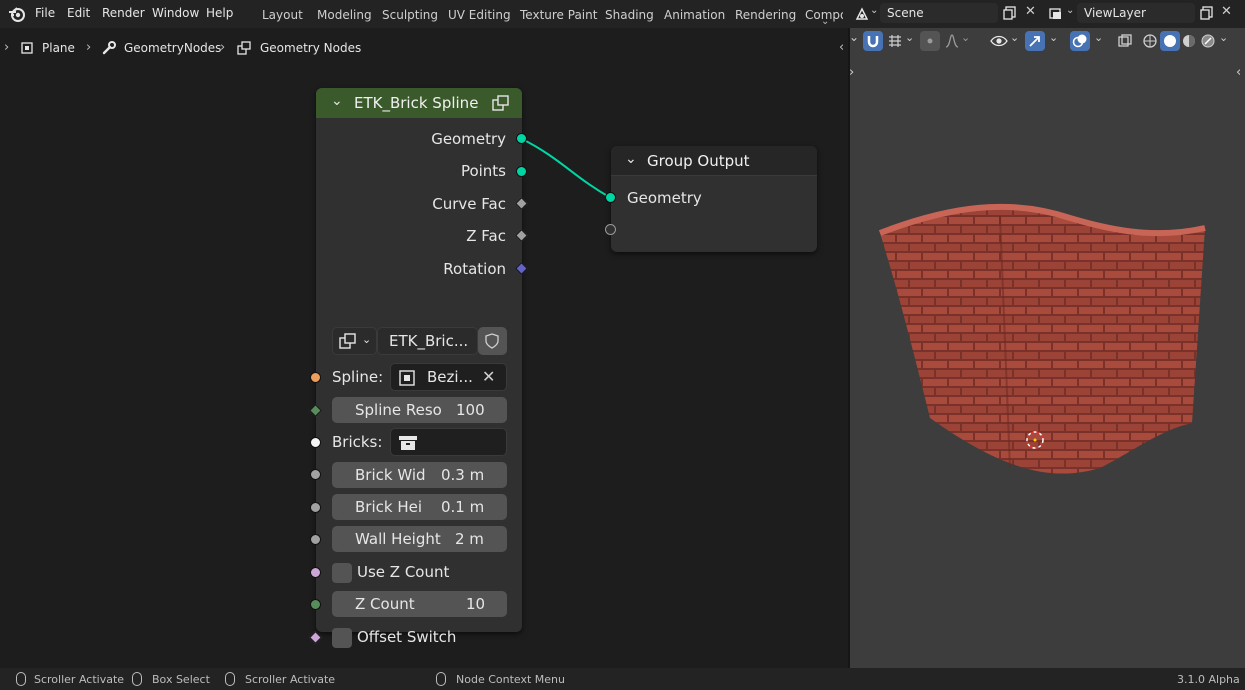 This screenshot has width=1245, height=690. I want to click on material-shading-icon, so click(1189, 41).